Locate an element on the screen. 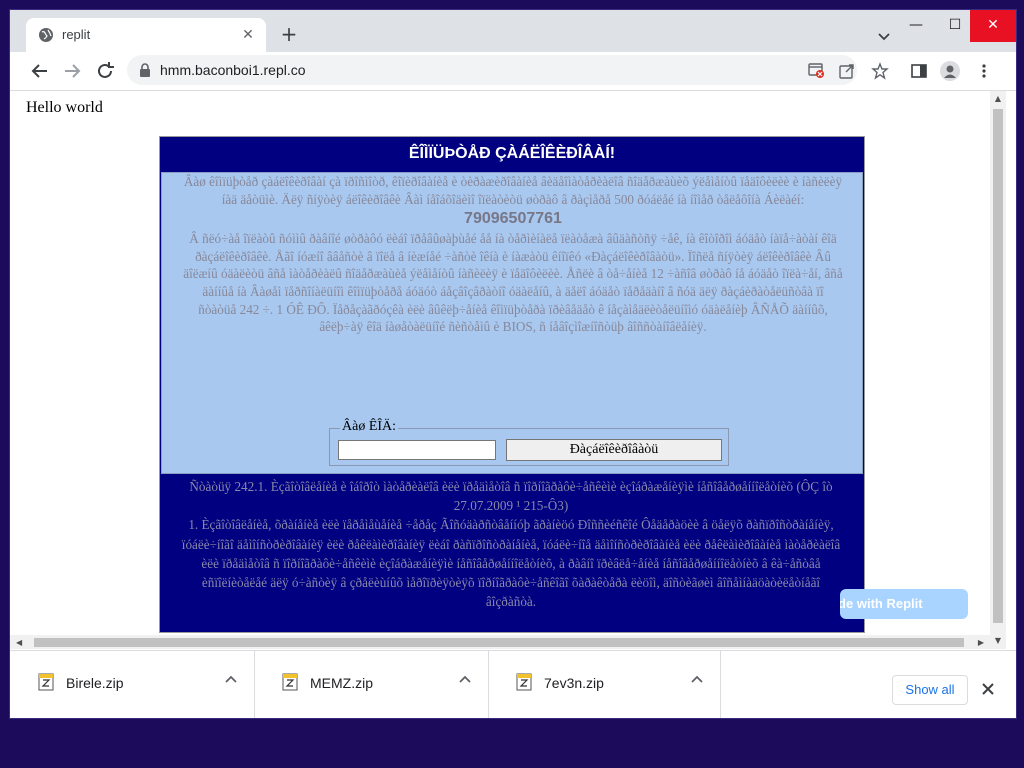 The height and width of the screenshot is (768, 1024). download-name: MEMZ.zip is located at coordinates (341, 683).